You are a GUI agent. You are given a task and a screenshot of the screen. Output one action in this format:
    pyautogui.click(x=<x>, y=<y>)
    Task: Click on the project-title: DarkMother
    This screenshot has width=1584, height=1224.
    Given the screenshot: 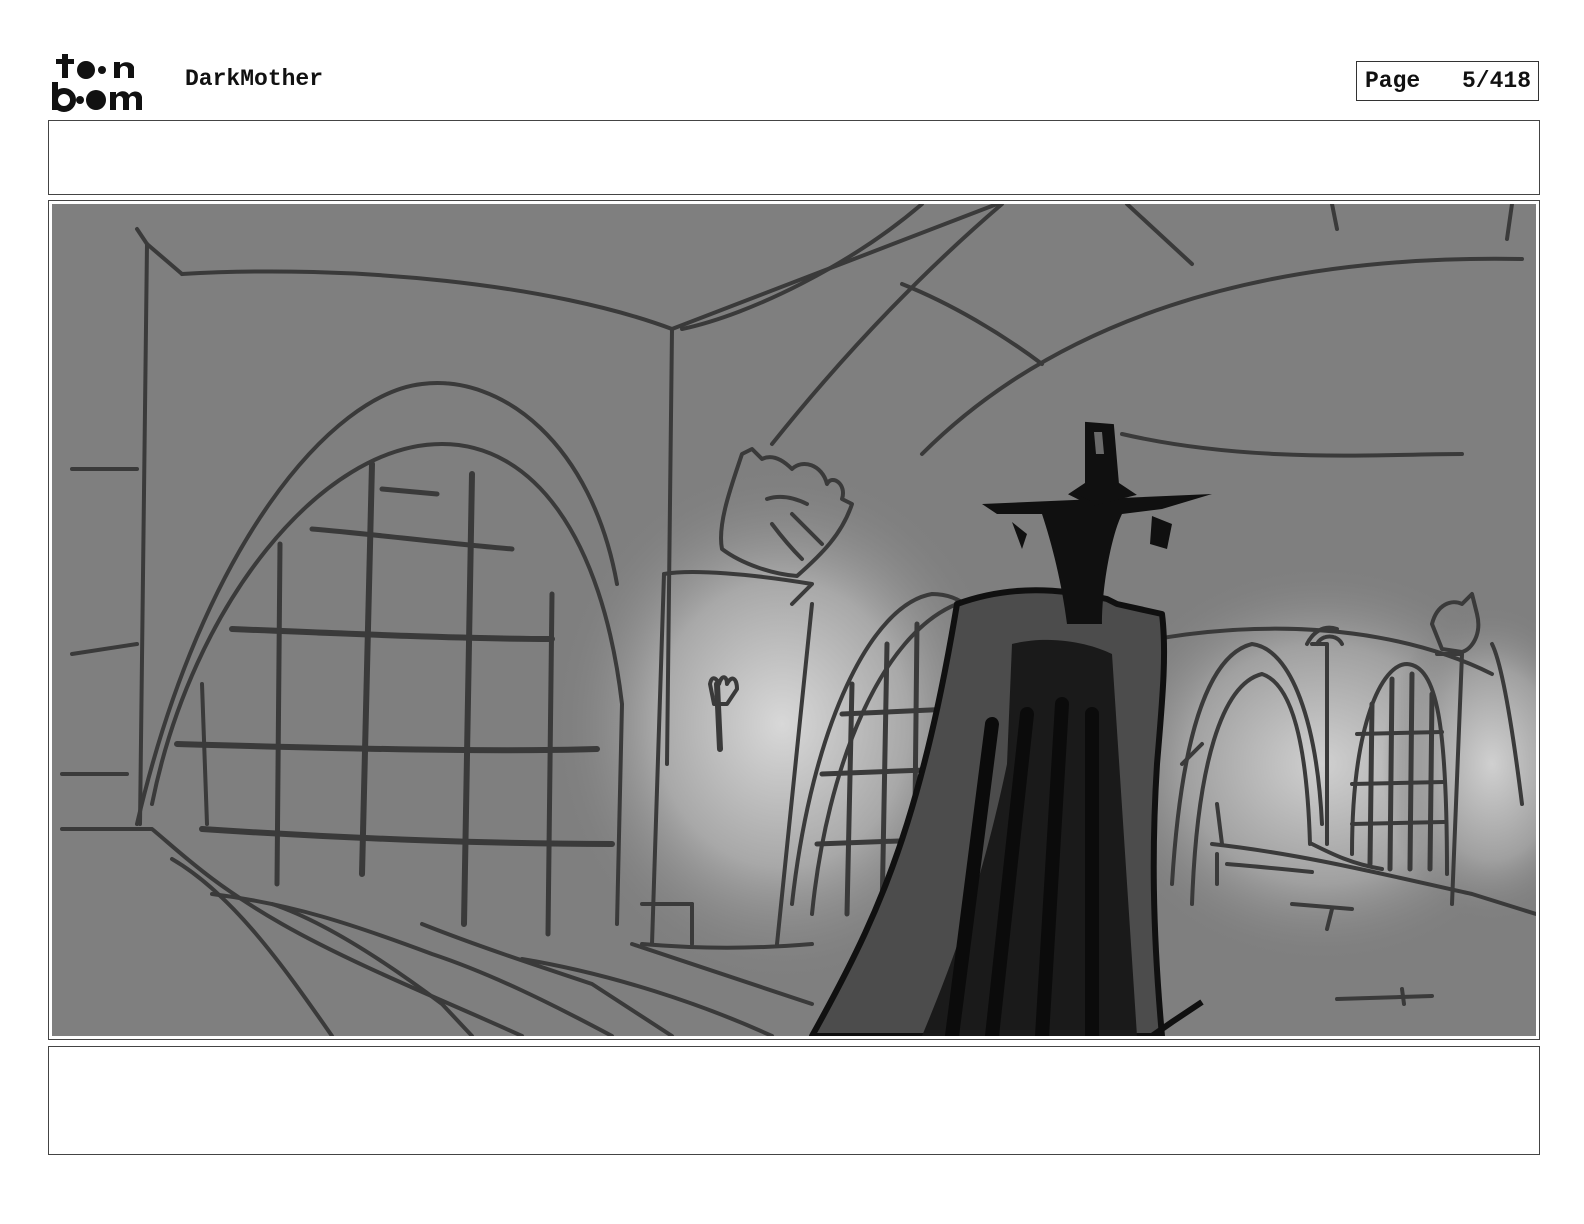 What is the action you would take?
    pyautogui.click(x=254, y=79)
    